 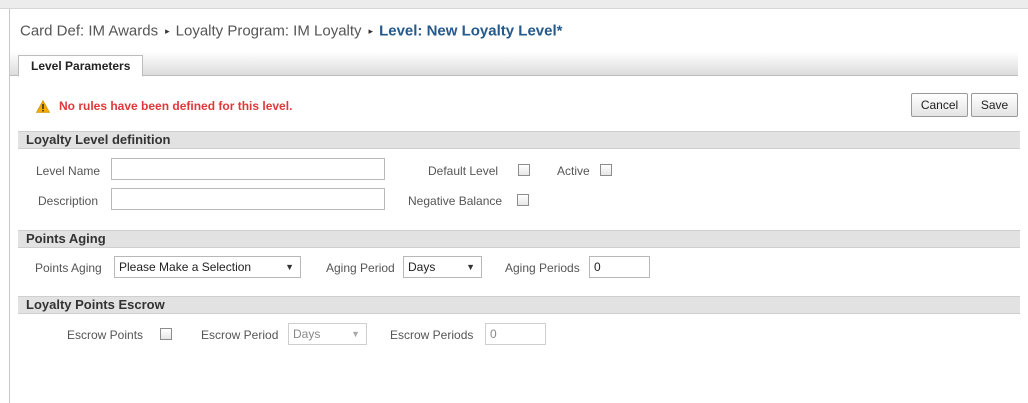 What do you see at coordinates (606, 170) in the screenshot?
I see `active-checkbox` at bounding box center [606, 170].